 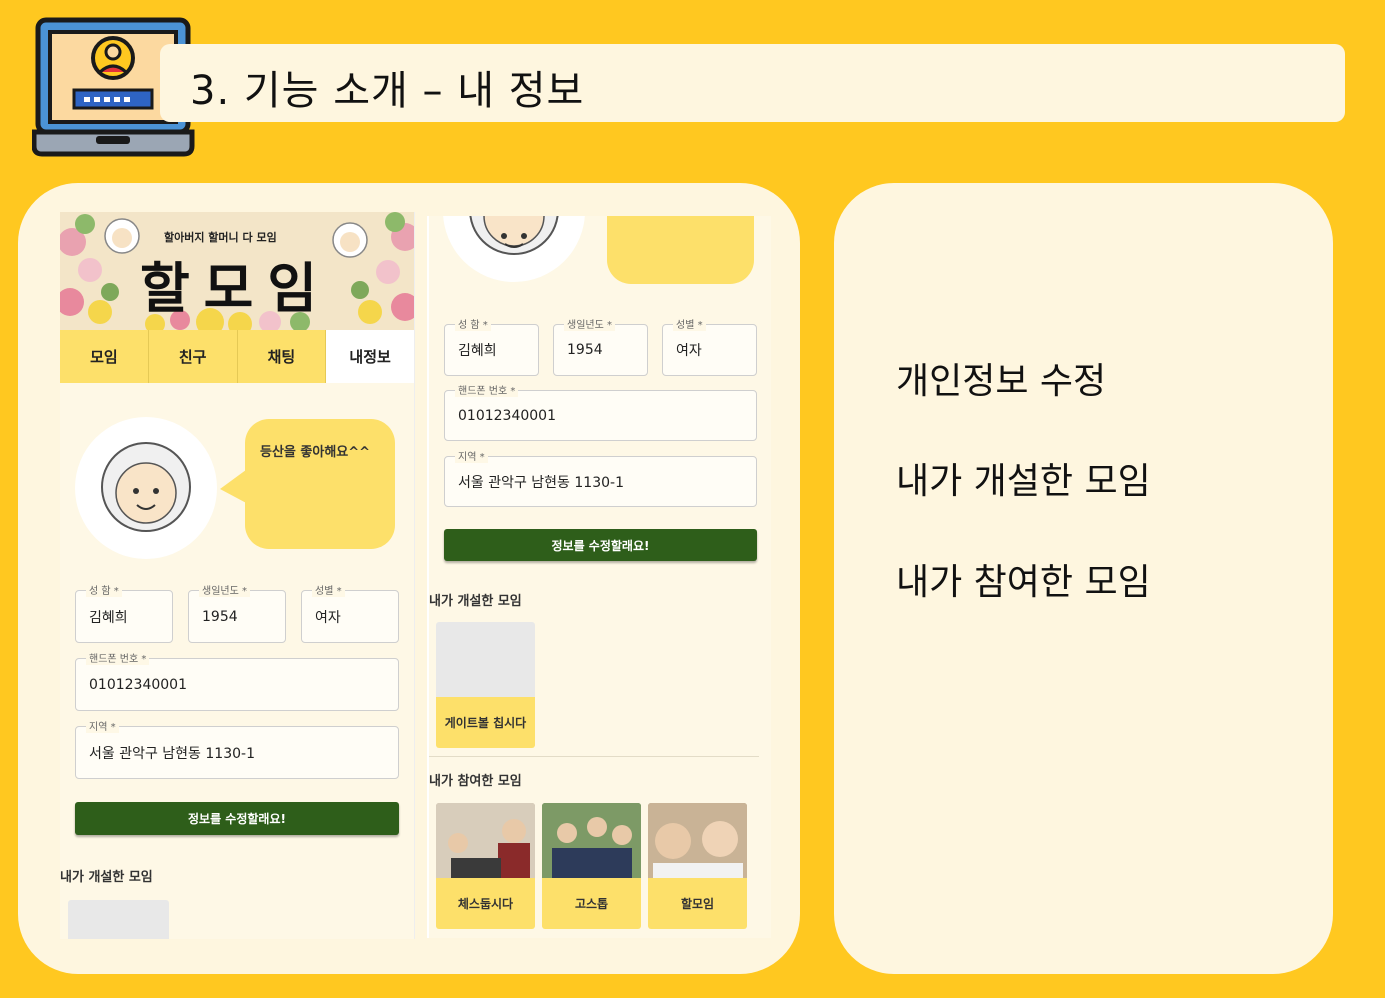 I want to click on profile-avatar-scrolled, so click(x=514, y=249).